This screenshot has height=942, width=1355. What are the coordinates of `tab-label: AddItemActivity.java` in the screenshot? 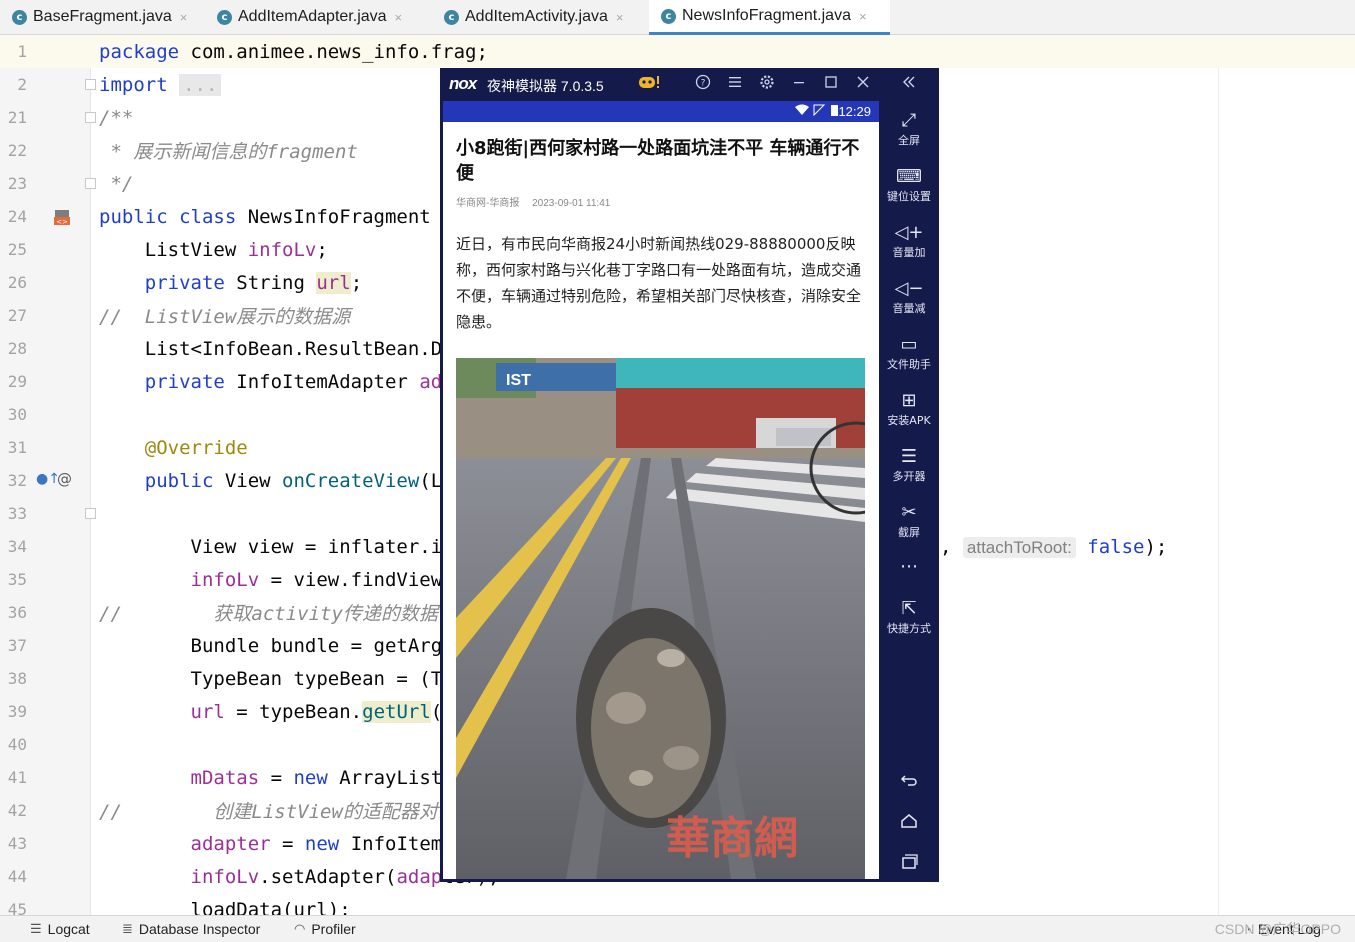 It's located at (536, 16).